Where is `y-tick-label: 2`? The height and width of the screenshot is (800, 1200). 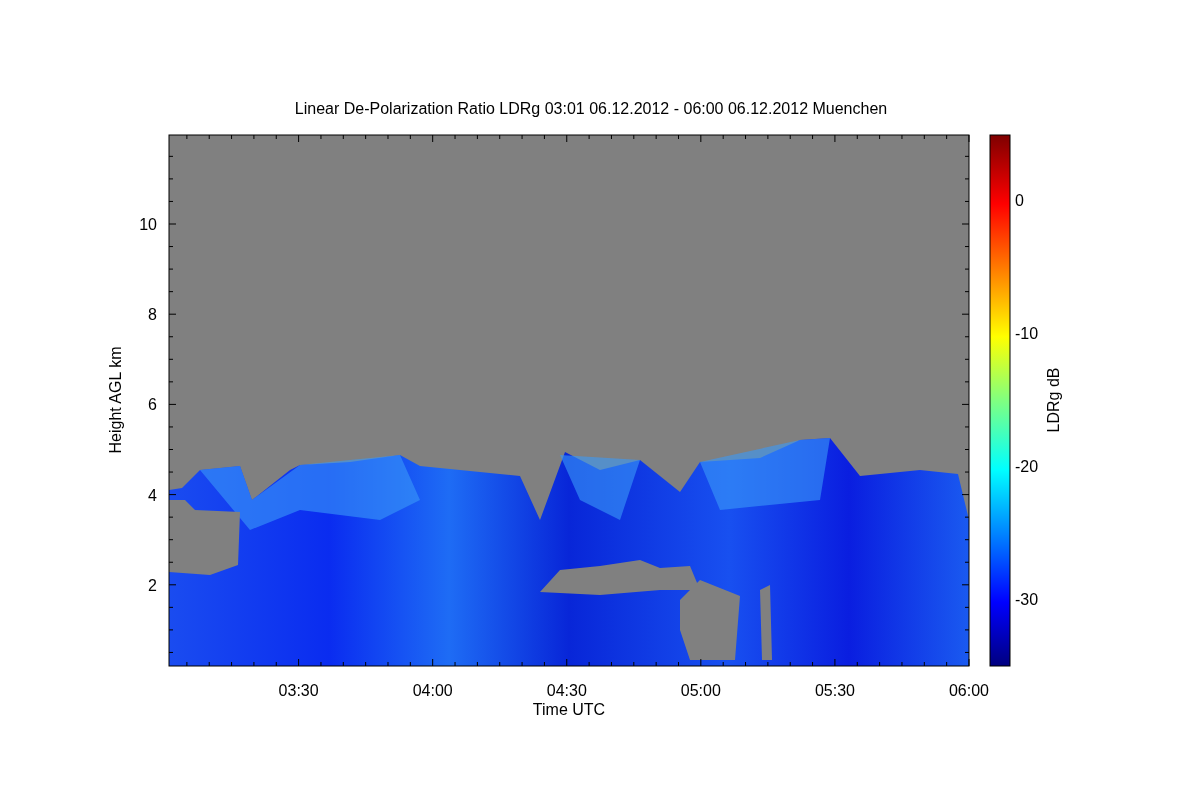 y-tick-label: 2 is located at coordinates (152, 585).